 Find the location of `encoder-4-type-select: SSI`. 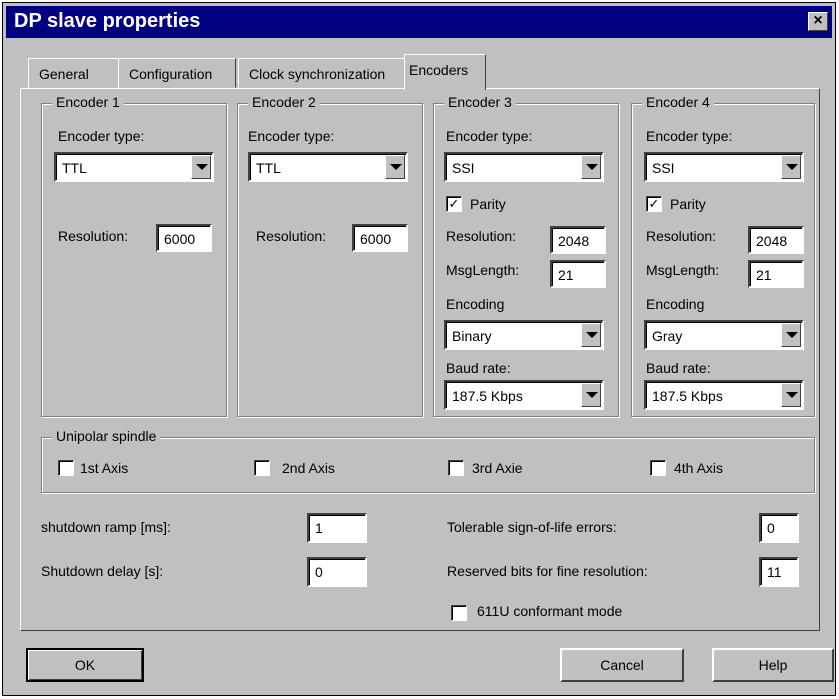

encoder-4-type-select: SSI is located at coordinates (724, 167).